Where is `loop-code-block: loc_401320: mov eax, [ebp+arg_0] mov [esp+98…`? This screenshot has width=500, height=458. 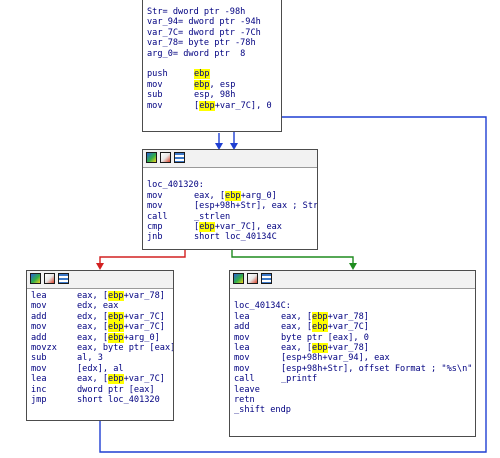
loop-code-block: loc_401320: mov eax, [ebp+arg_0] mov [esp+98… is located at coordinates (230, 199).